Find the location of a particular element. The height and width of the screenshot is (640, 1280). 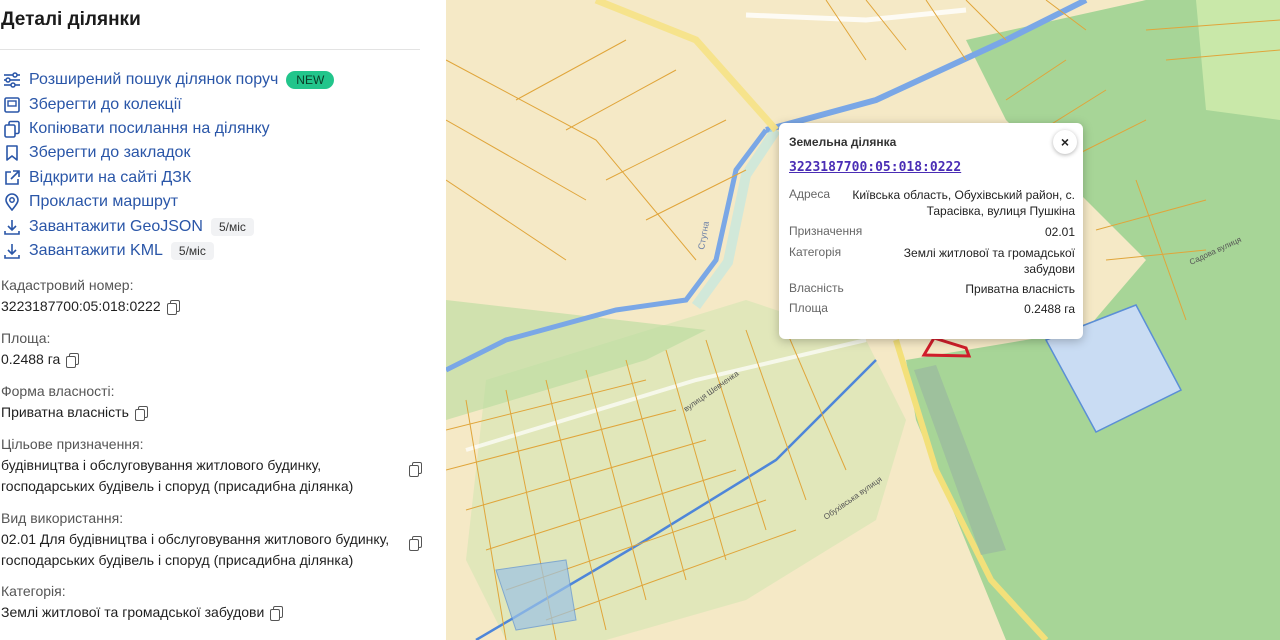

popup-row-value: 02.01 is located at coordinates (1059, 232).